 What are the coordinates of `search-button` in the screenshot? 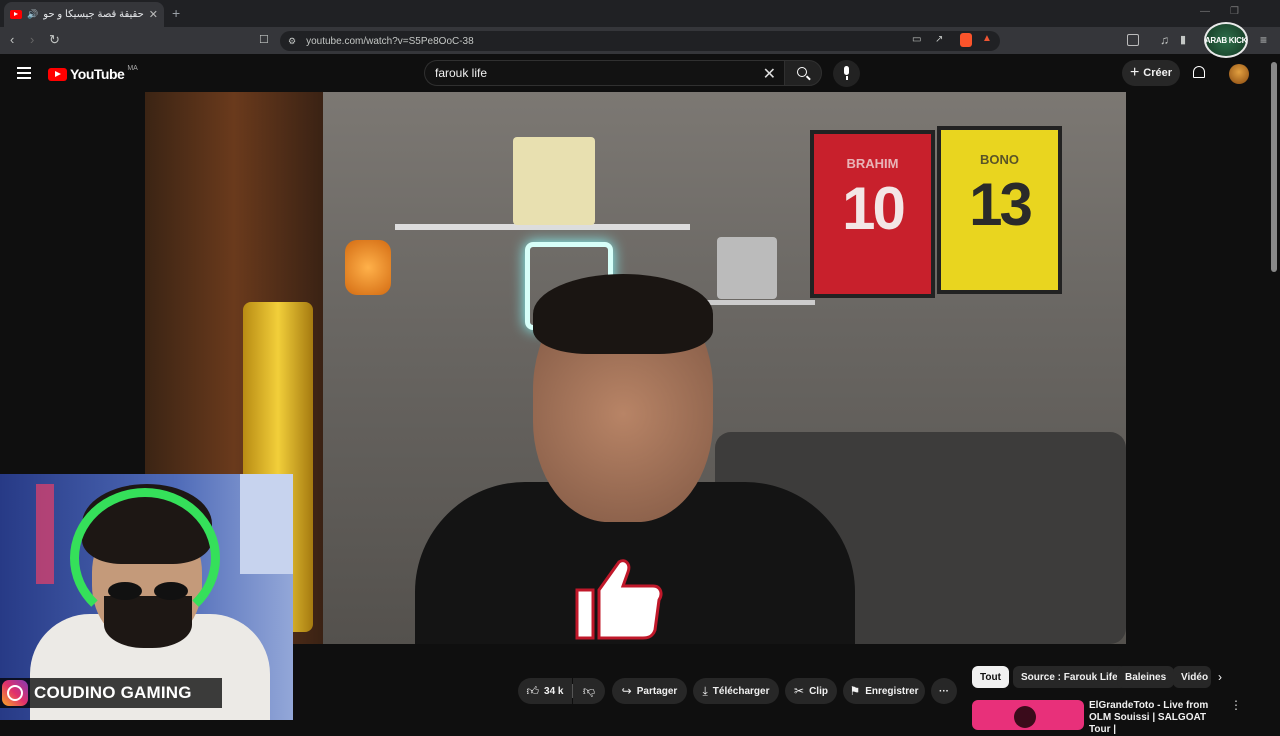 It's located at (803, 73).